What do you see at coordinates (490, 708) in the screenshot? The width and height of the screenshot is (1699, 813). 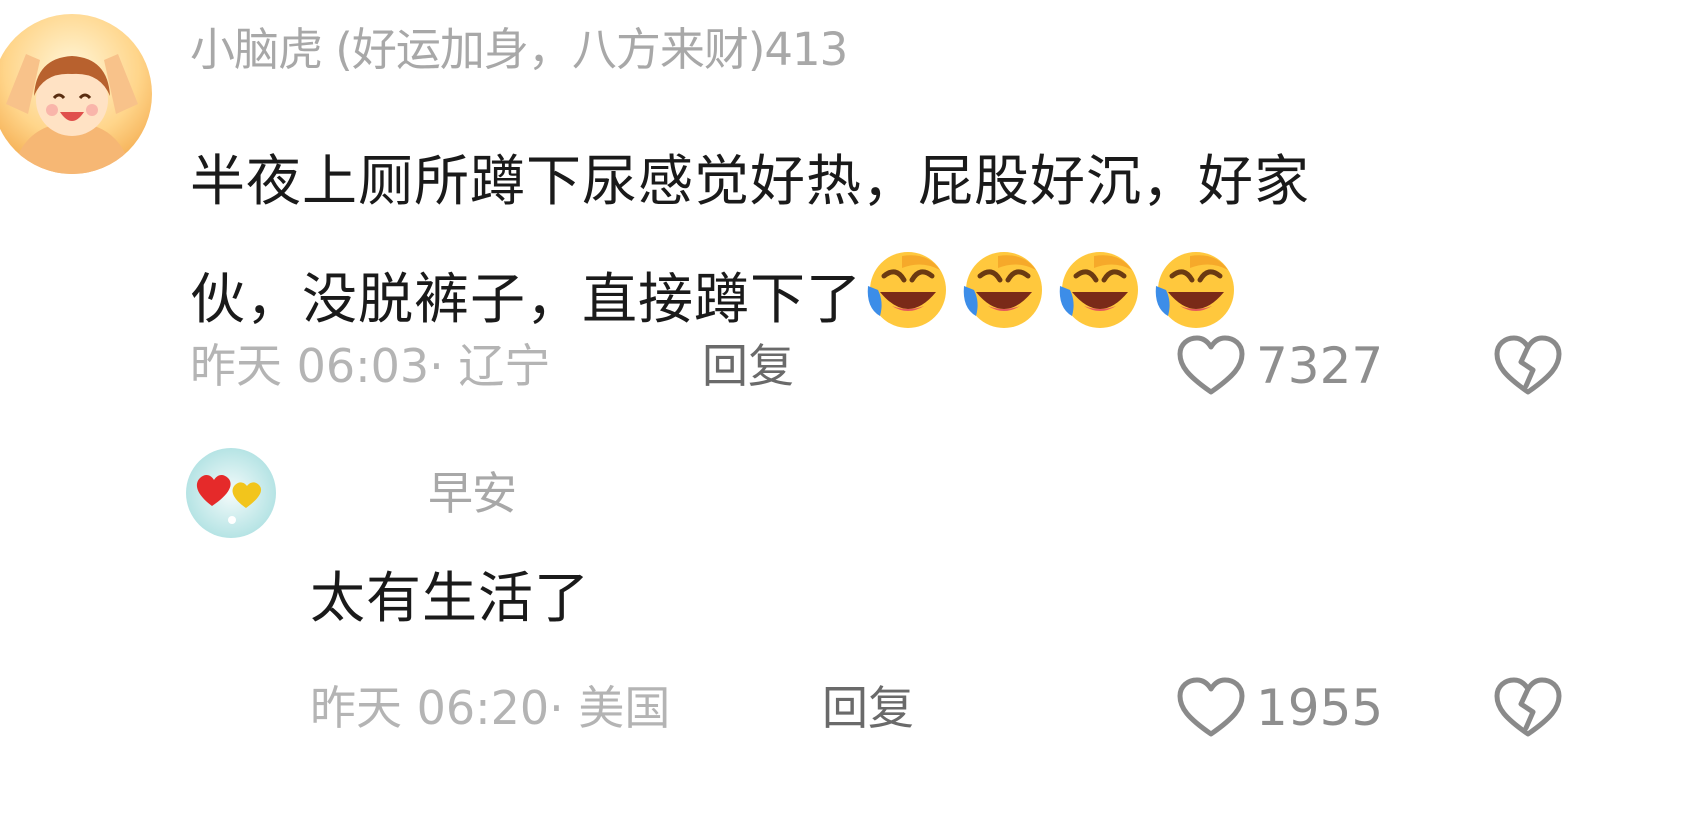 I see `comment-meta: 昨天 06:20· 美国` at bounding box center [490, 708].